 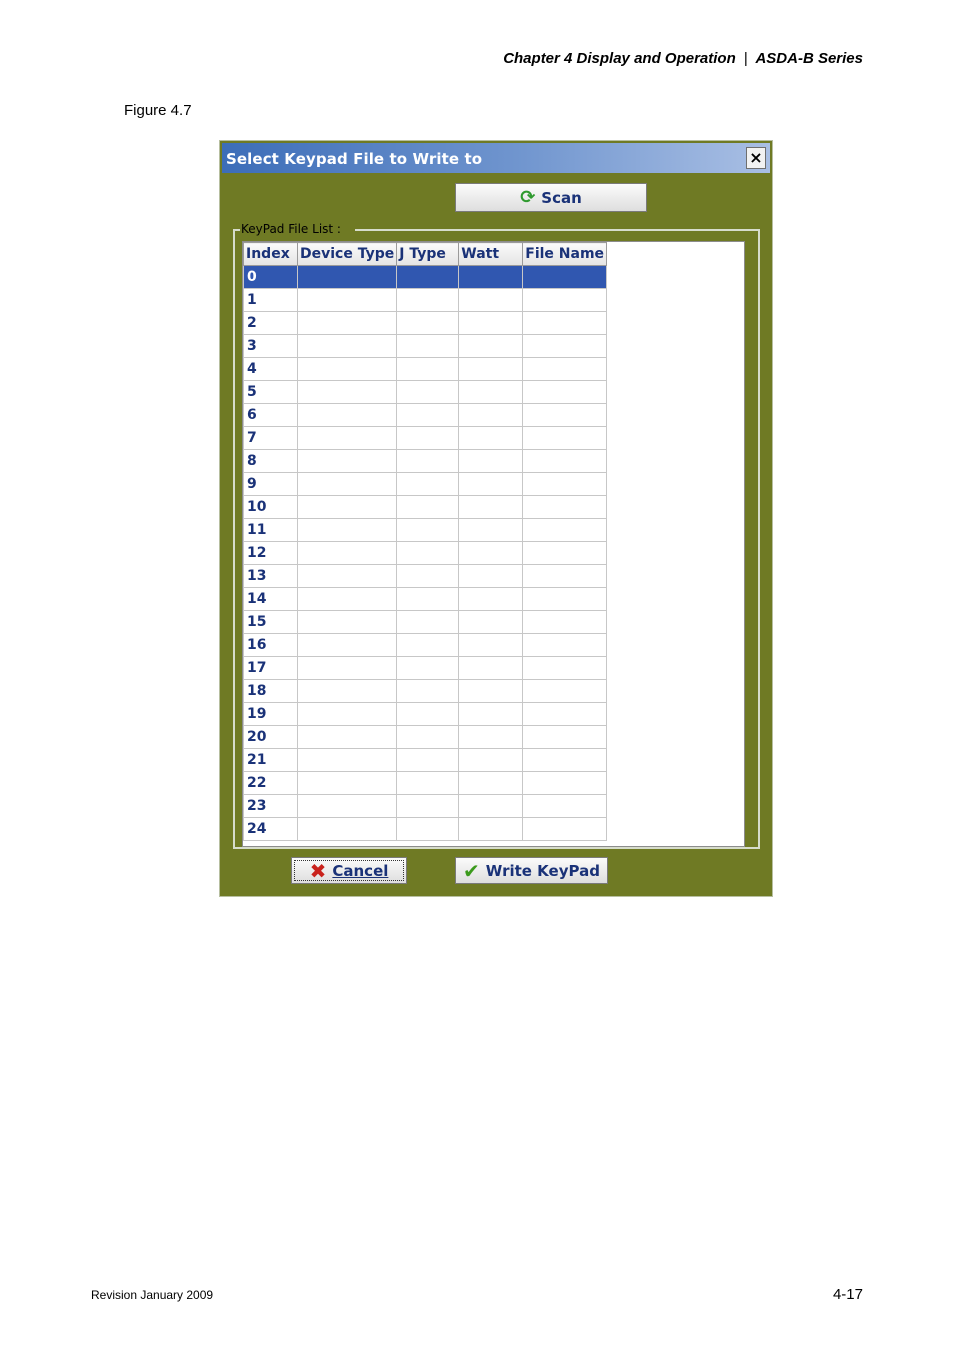 What do you see at coordinates (270, 645) in the screenshot?
I see `cell-index: 16` at bounding box center [270, 645].